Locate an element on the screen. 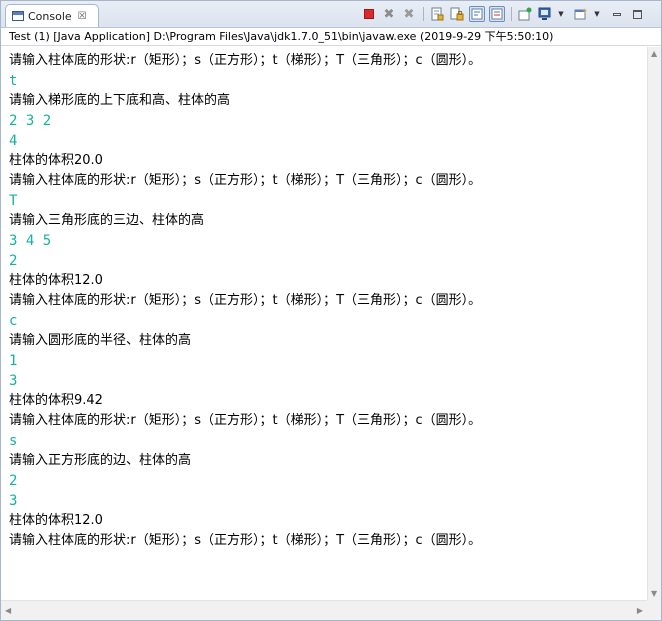 Image resolution: width=662 pixels, height=621 pixels. scroll-lock-icon is located at coordinates (457, 14).